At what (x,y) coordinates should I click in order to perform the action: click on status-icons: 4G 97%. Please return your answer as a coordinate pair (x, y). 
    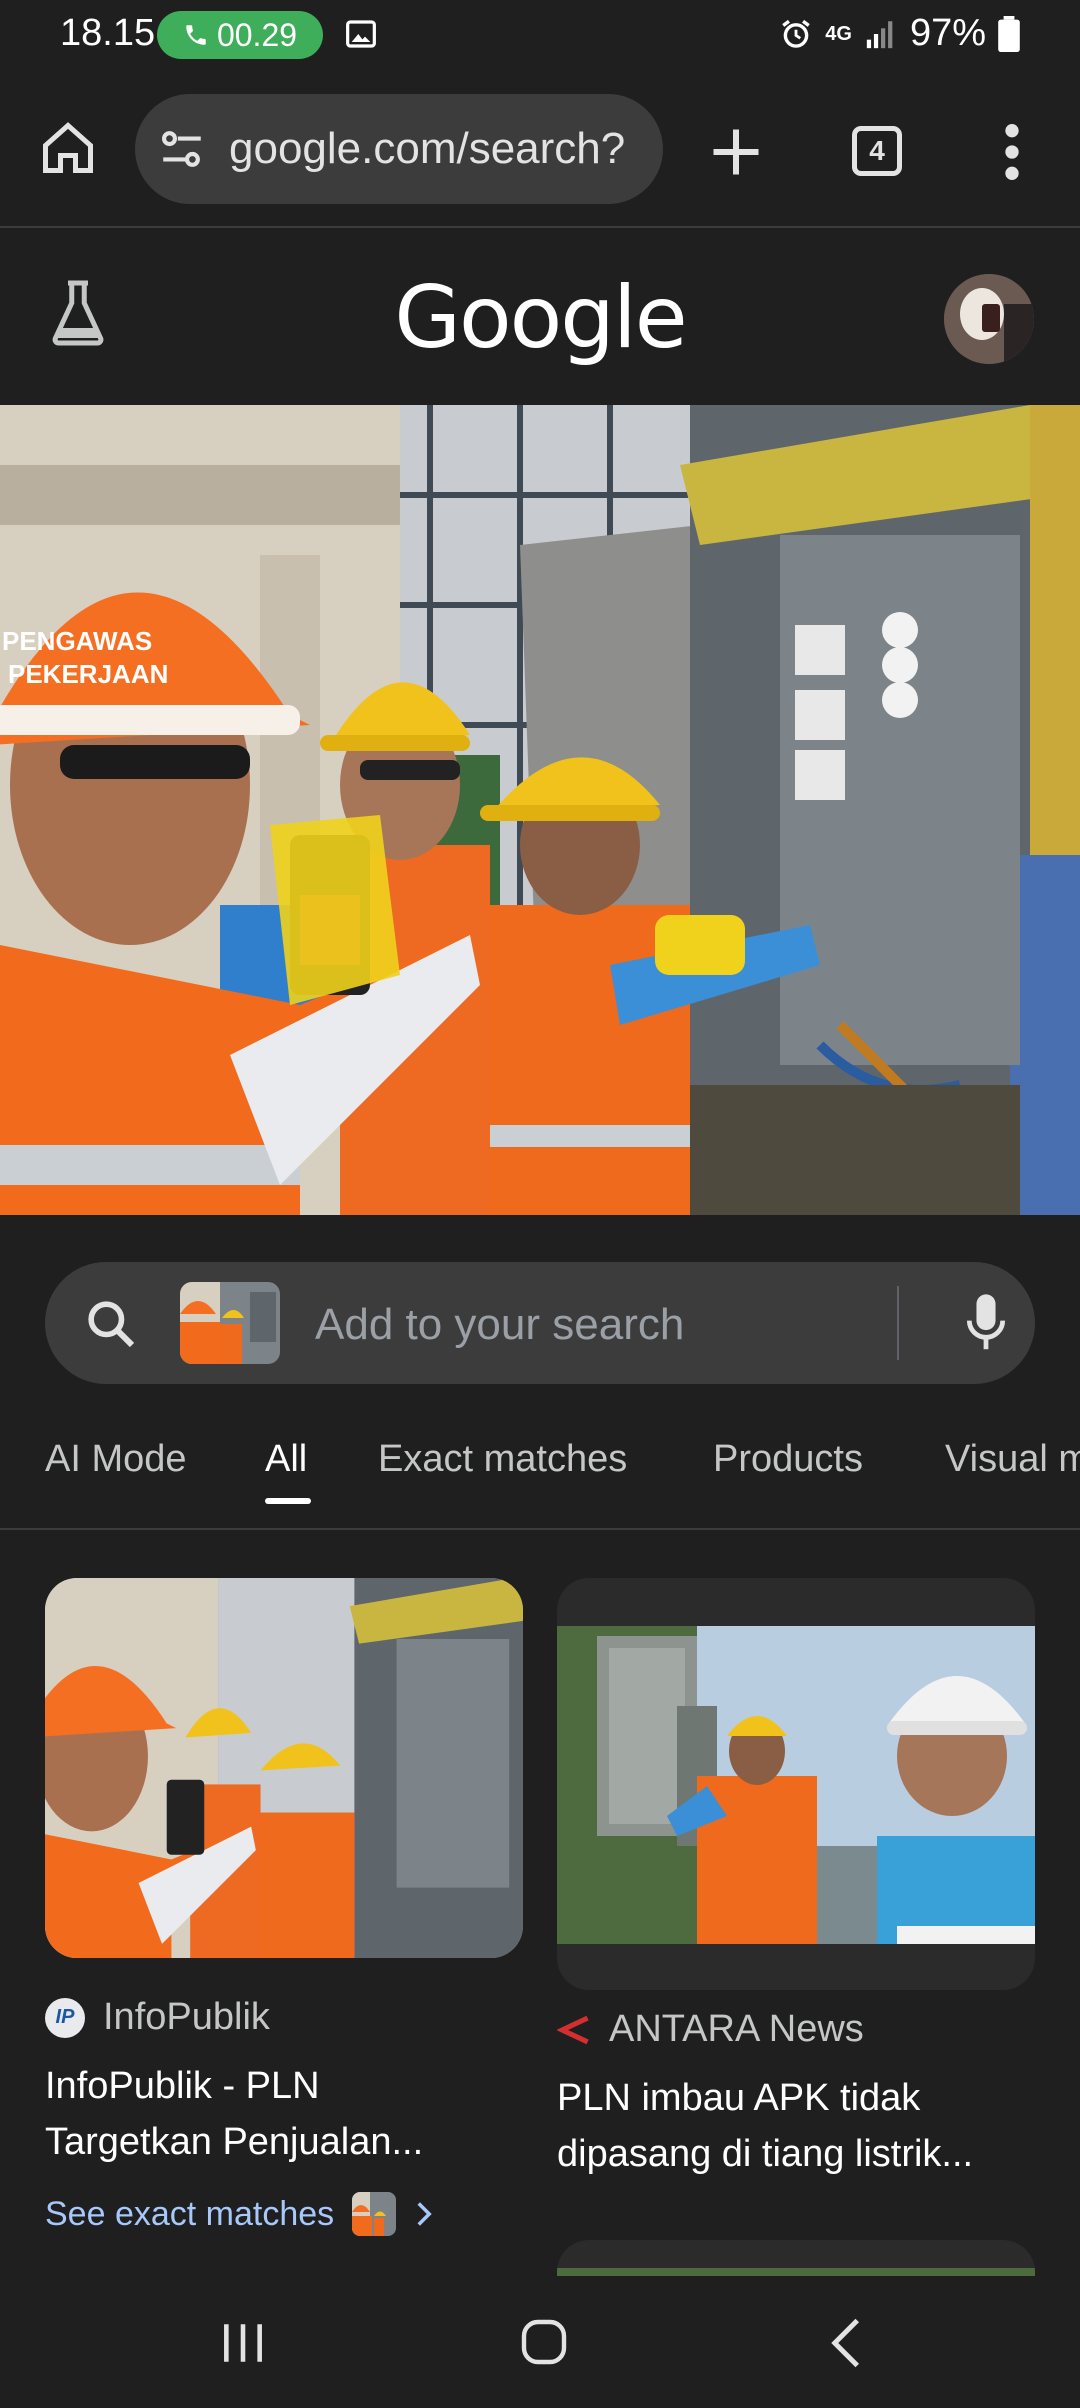
    Looking at the image, I should click on (899, 33).